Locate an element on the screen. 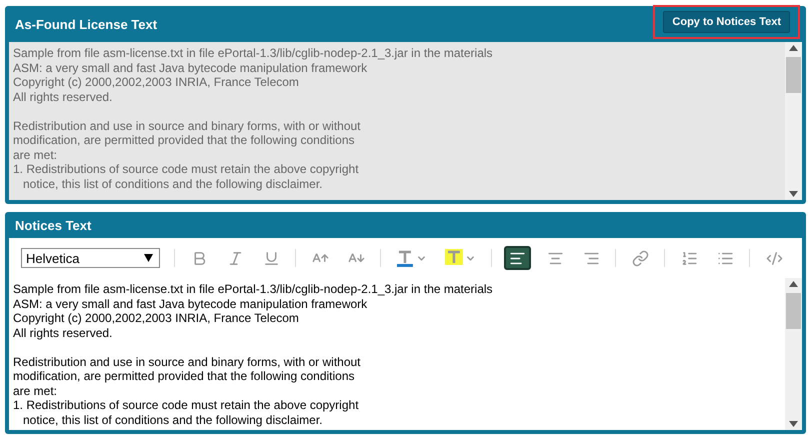  copy-button: Copy to Notices Text is located at coordinates (726, 22).